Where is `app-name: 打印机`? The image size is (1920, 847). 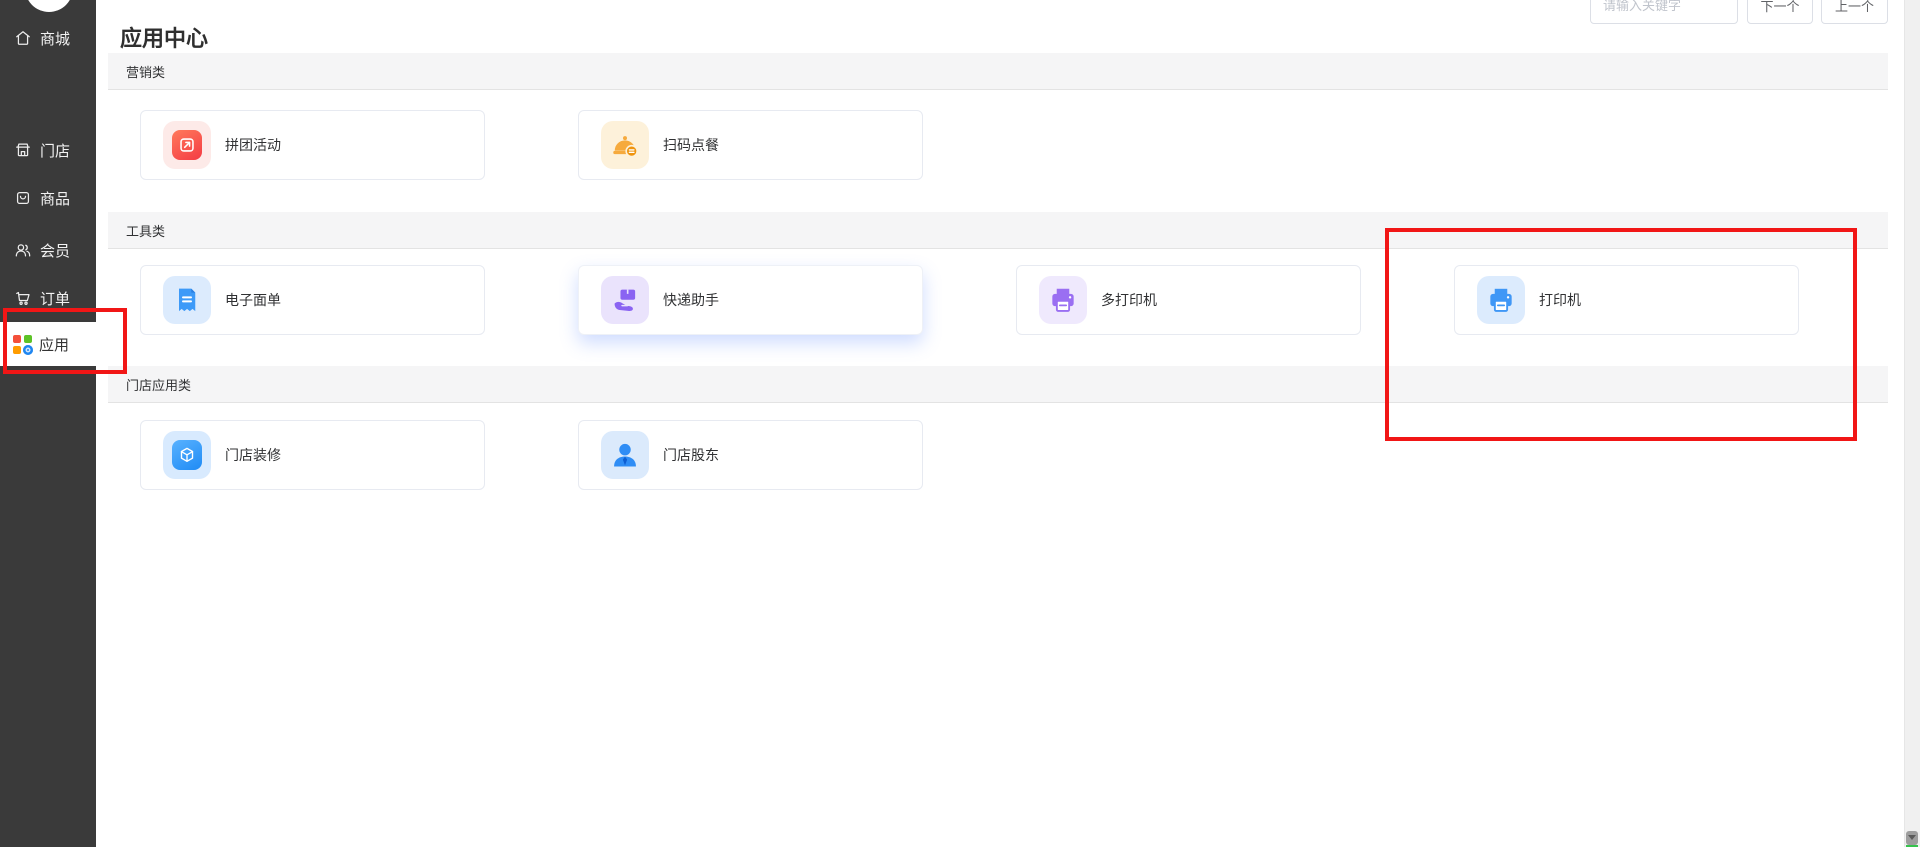
app-name: 打印机 is located at coordinates (1560, 300).